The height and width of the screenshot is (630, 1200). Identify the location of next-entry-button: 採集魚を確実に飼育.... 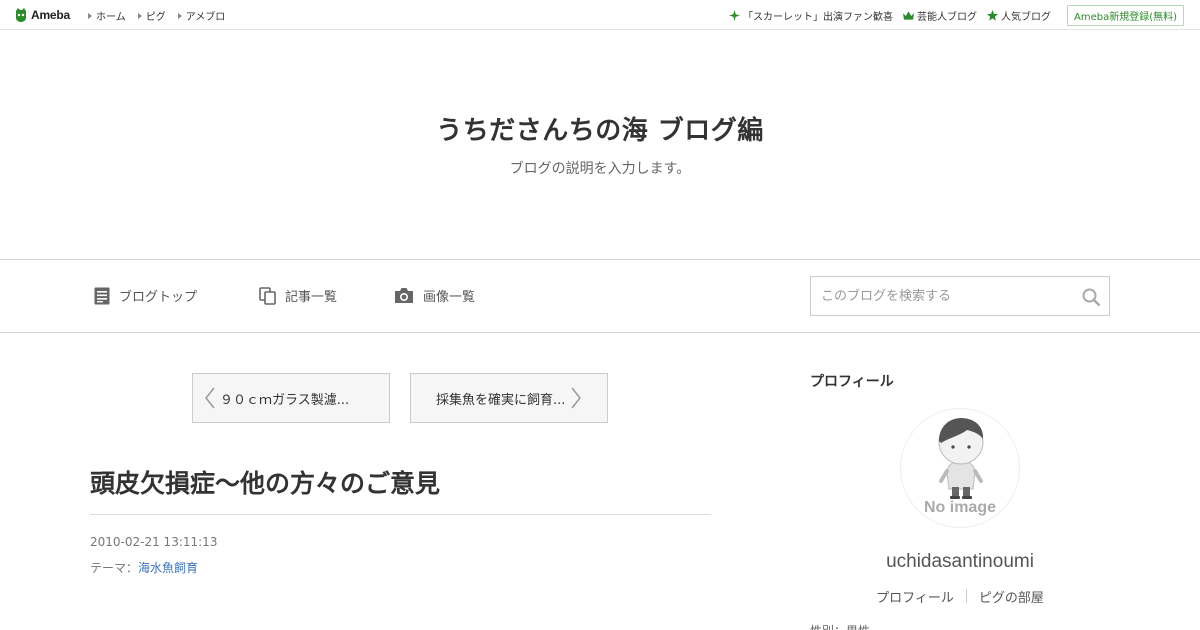
(509, 398).